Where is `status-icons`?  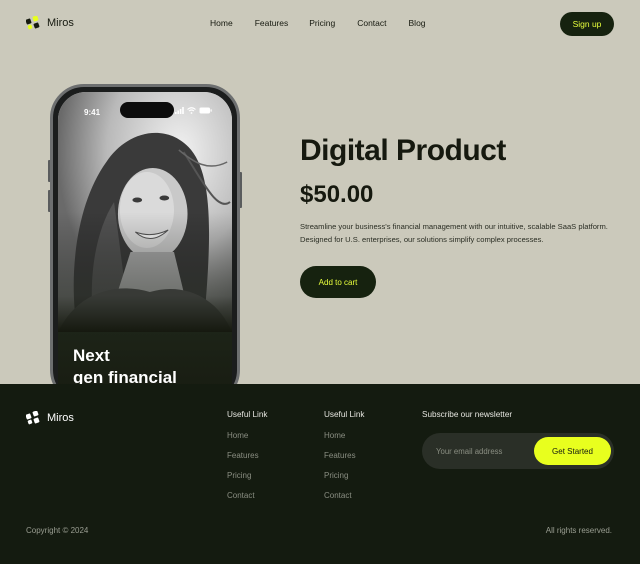 status-icons is located at coordinates (193, 110).